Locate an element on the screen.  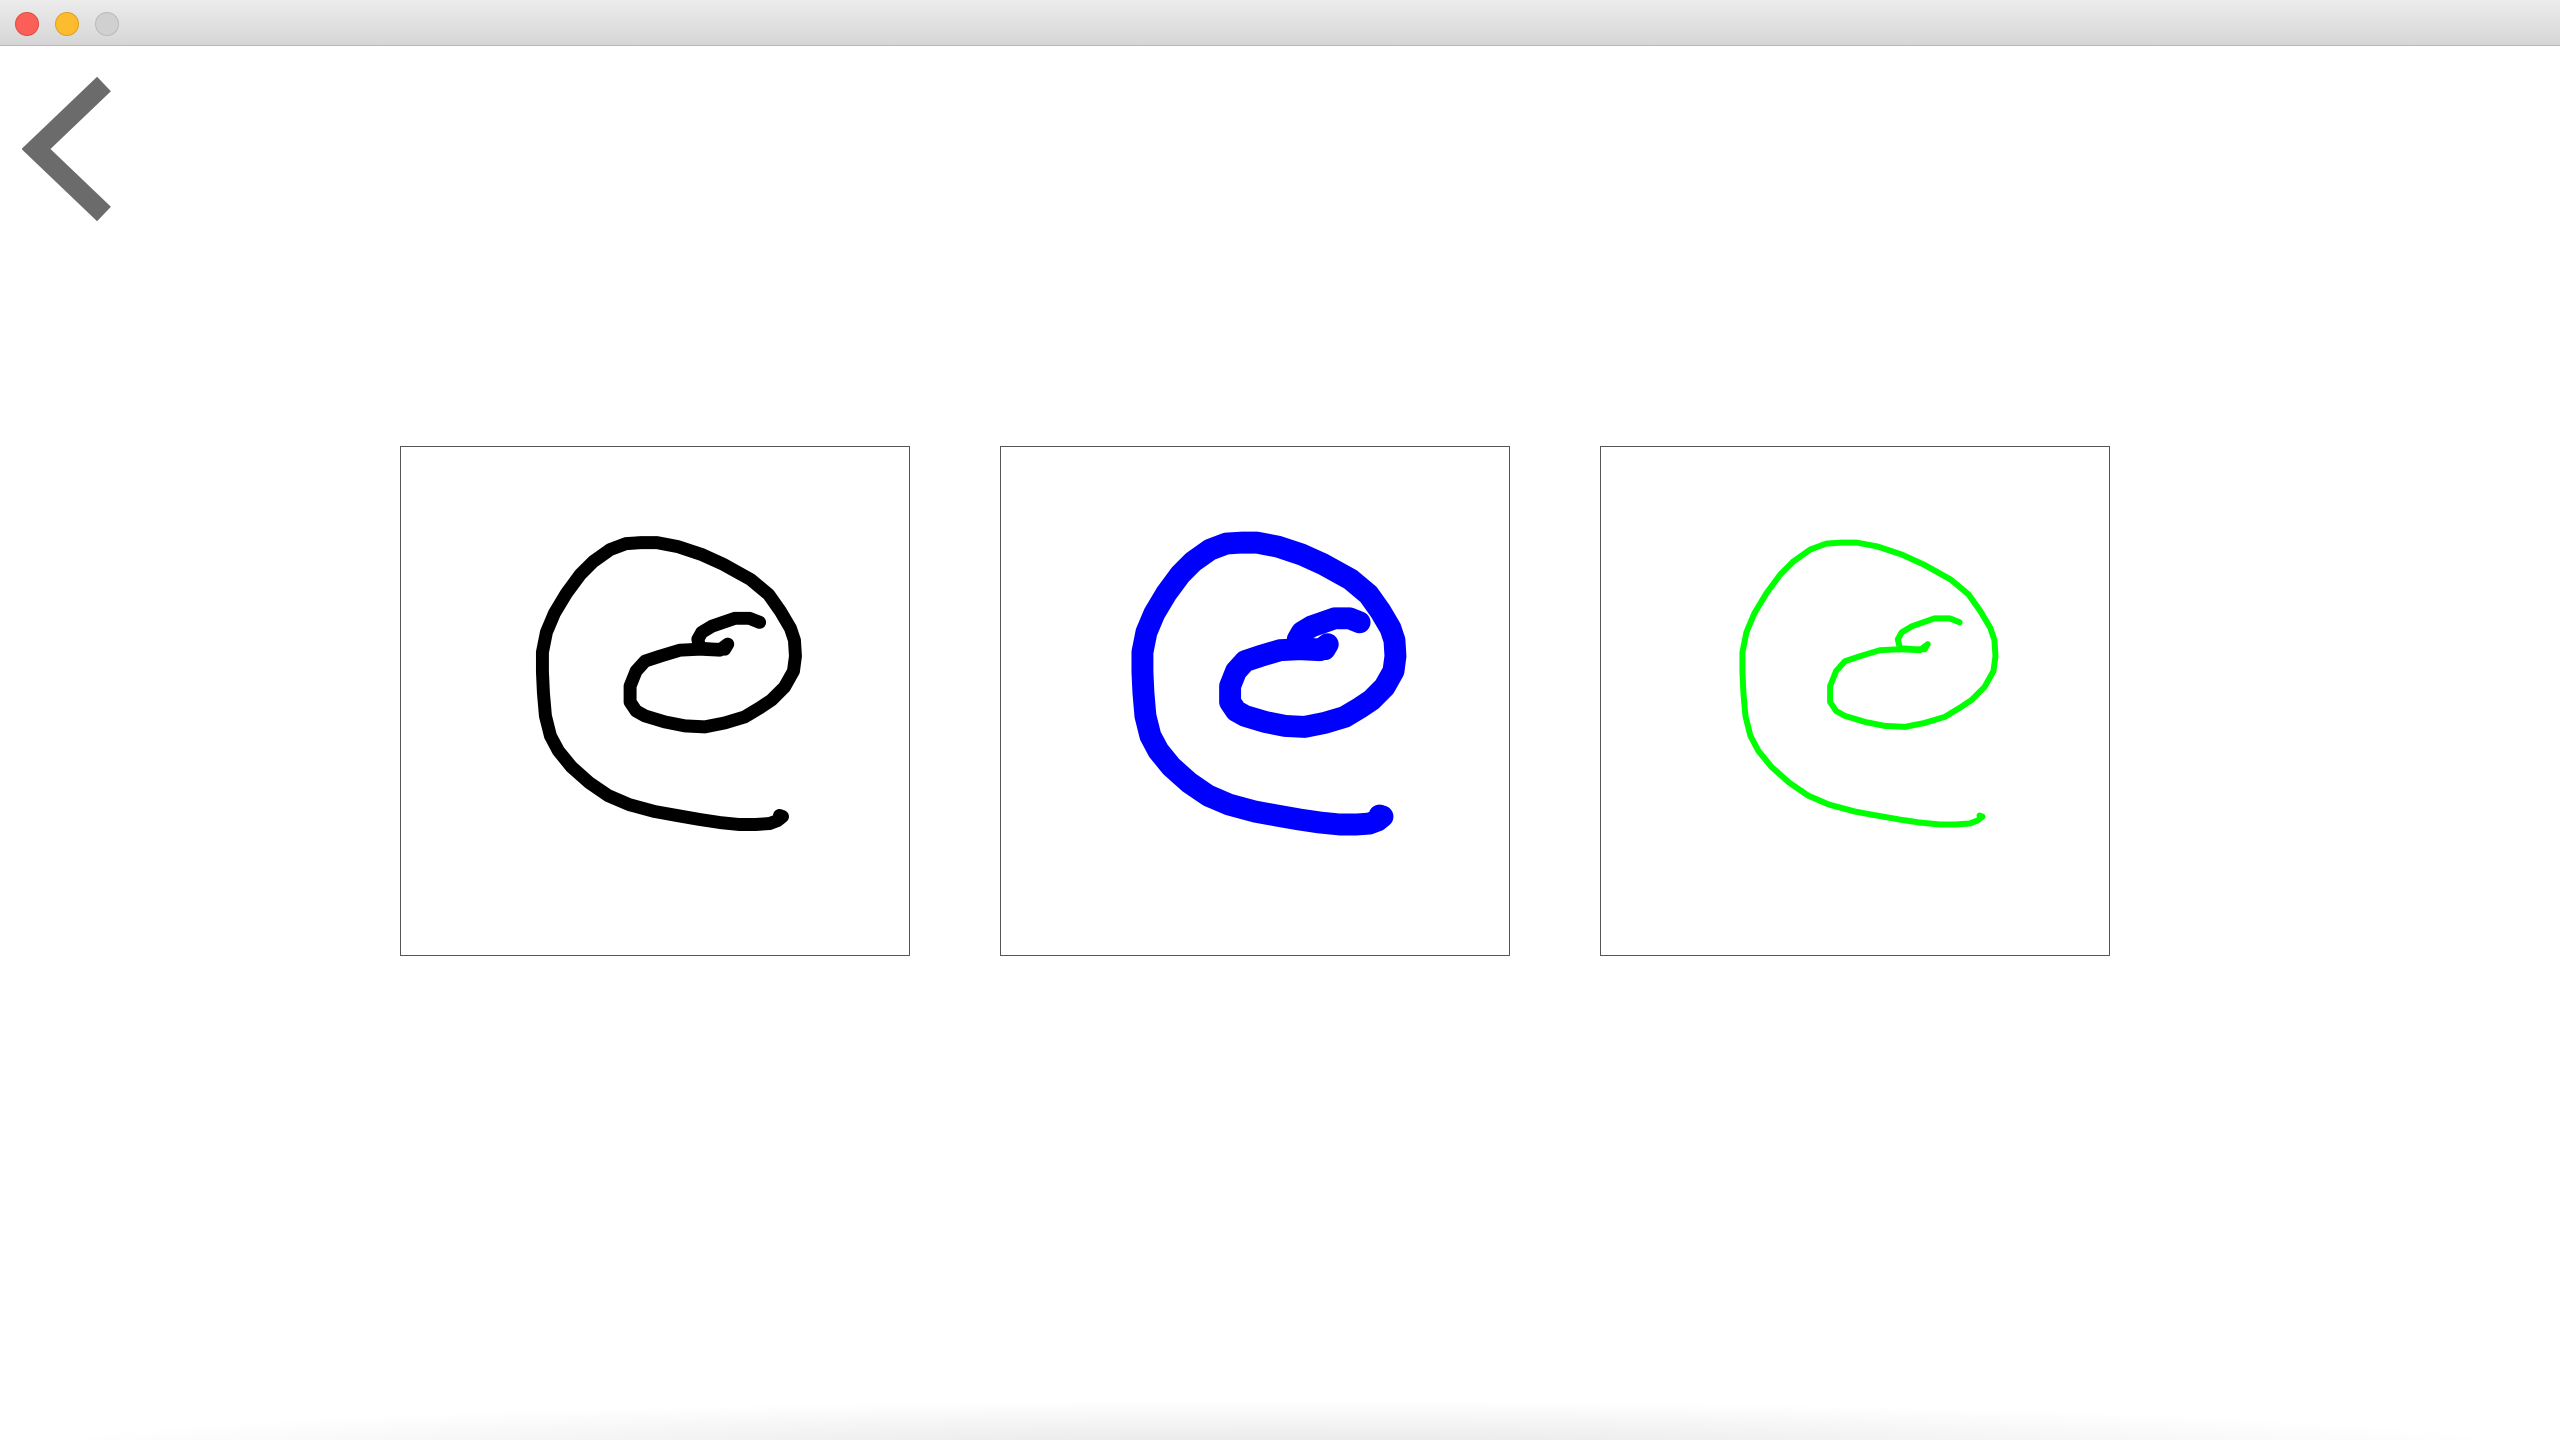
spiral-stroke-blue is located at coordinates (1269, 683).